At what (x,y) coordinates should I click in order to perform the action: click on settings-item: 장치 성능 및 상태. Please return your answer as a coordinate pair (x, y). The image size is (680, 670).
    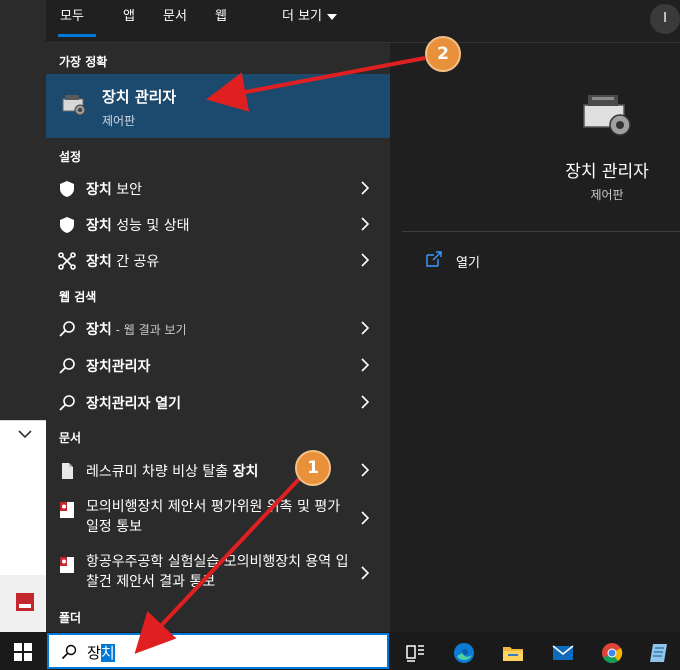
    Looking at the image, I should click on (218, 224).